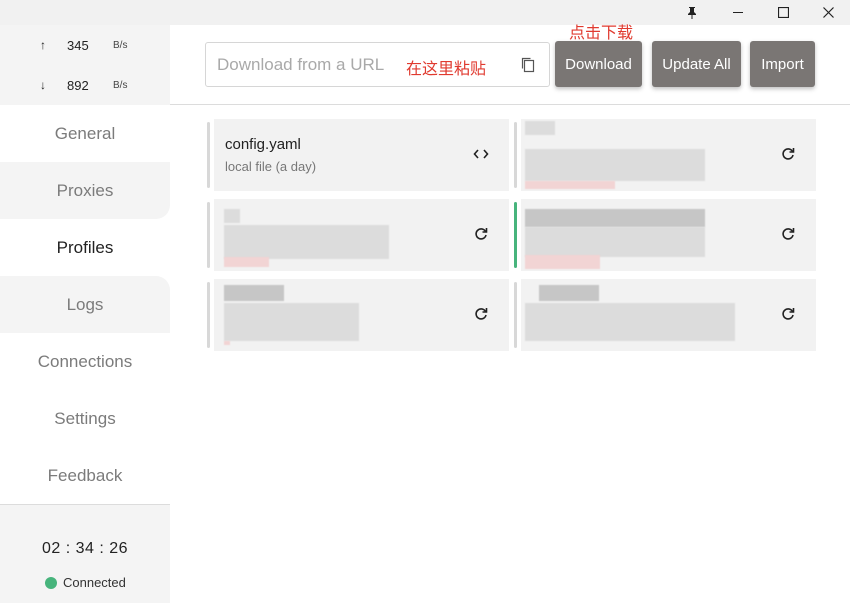 This screenshot has width=850, height=603. I want to click on connection-status: Connected, so click(85, 582).